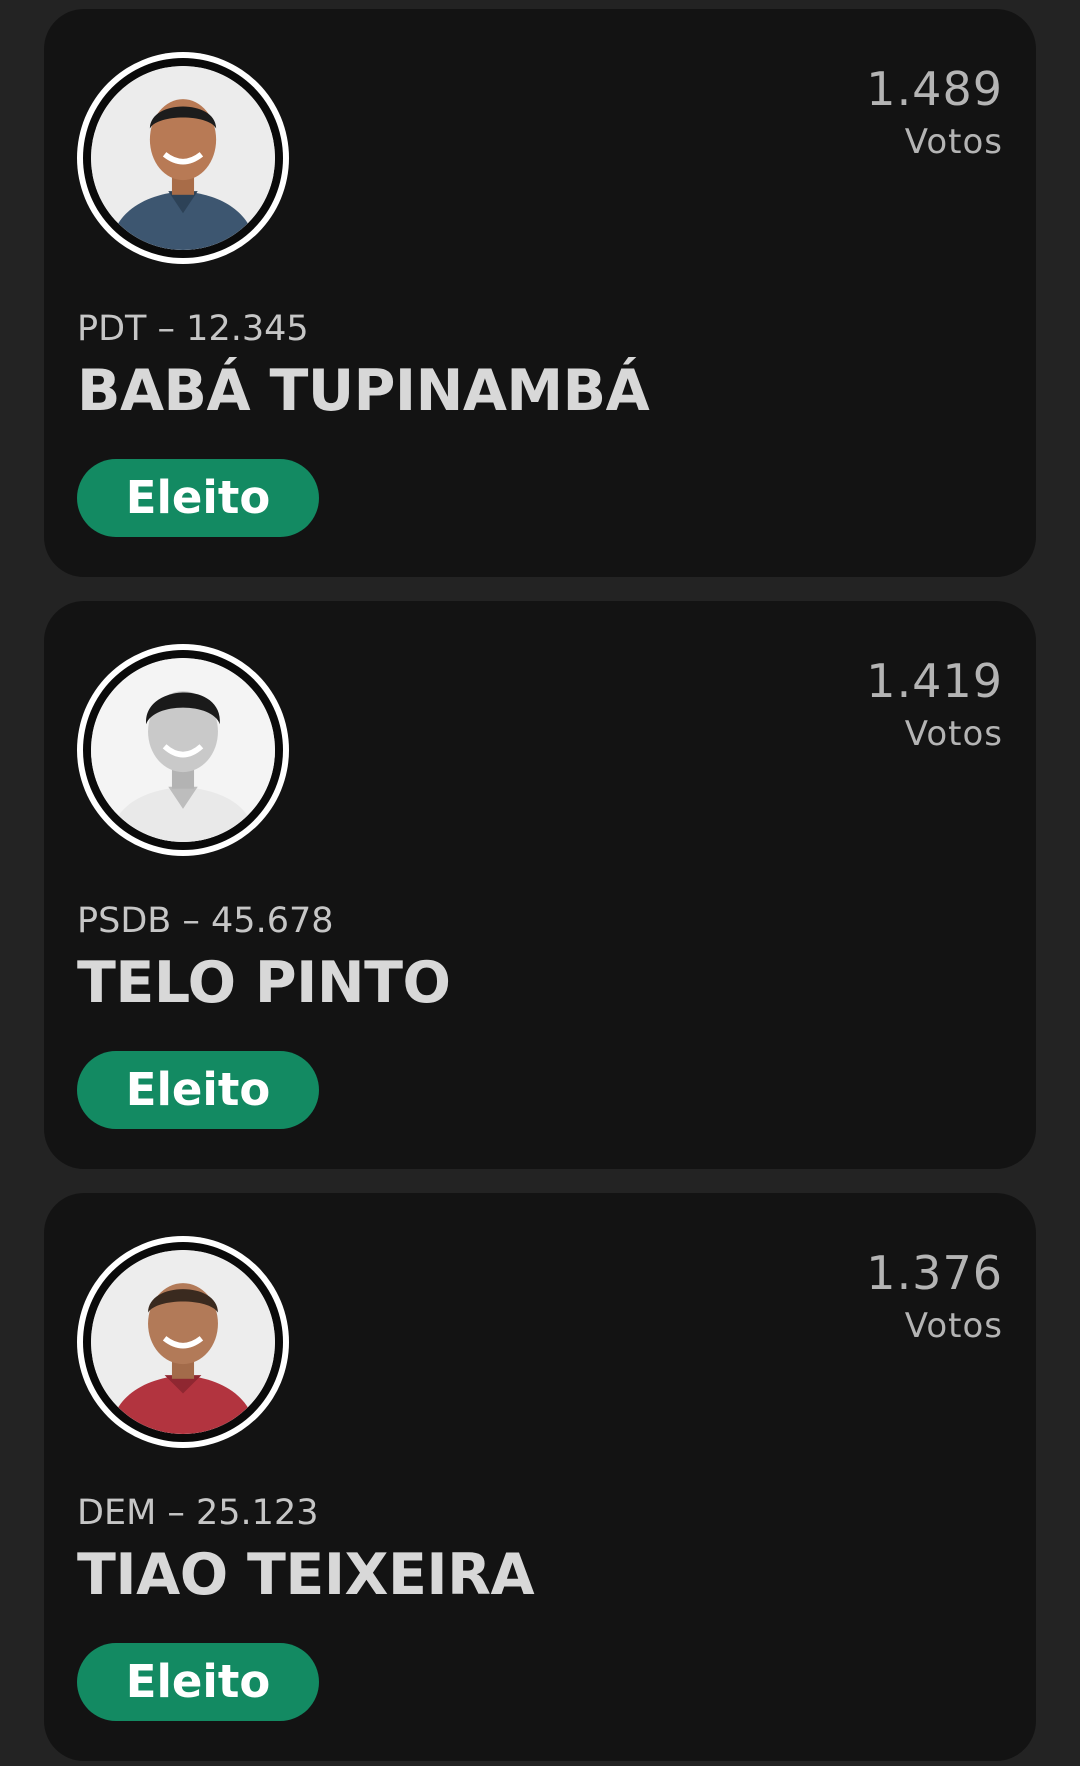  Describe the element at coordinates (193, 329) in the screenshot. I see `party-and-number: PDT – 12.345` at that location.